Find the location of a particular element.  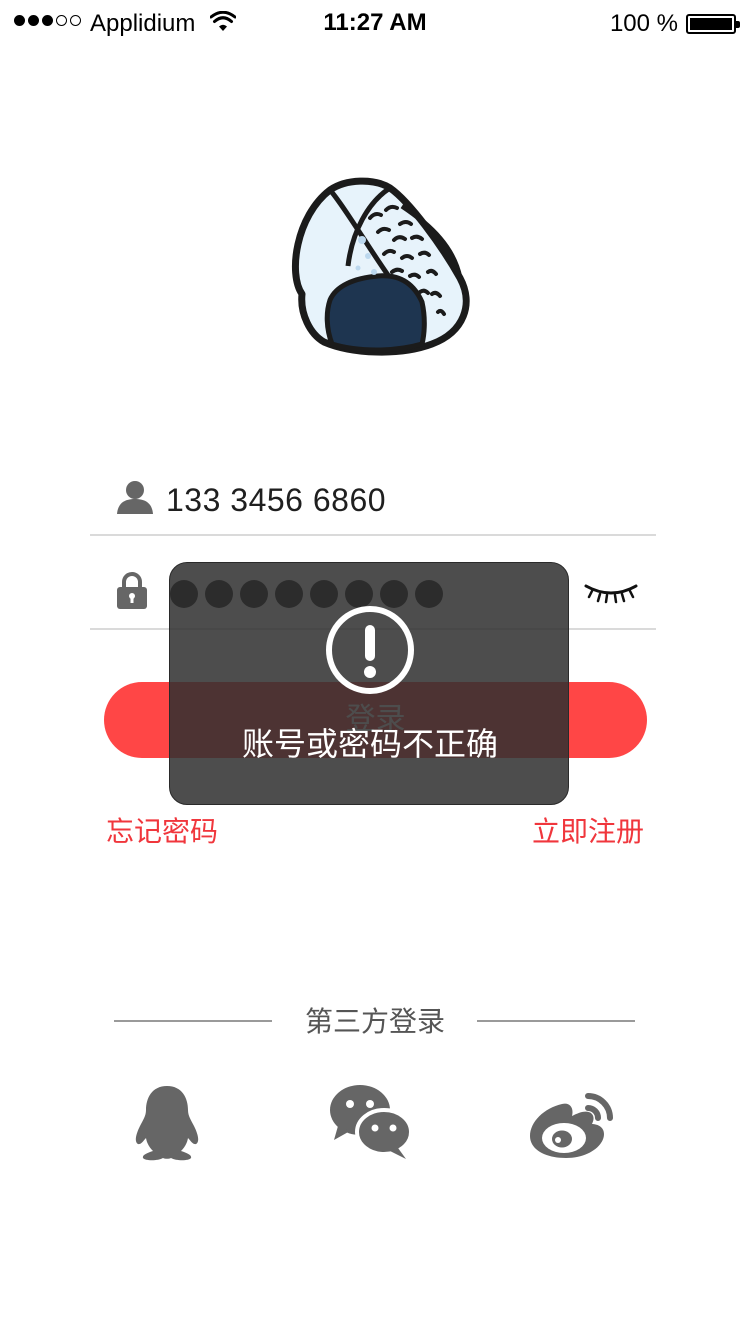

divider-right is located at coordinates (556, 1021).